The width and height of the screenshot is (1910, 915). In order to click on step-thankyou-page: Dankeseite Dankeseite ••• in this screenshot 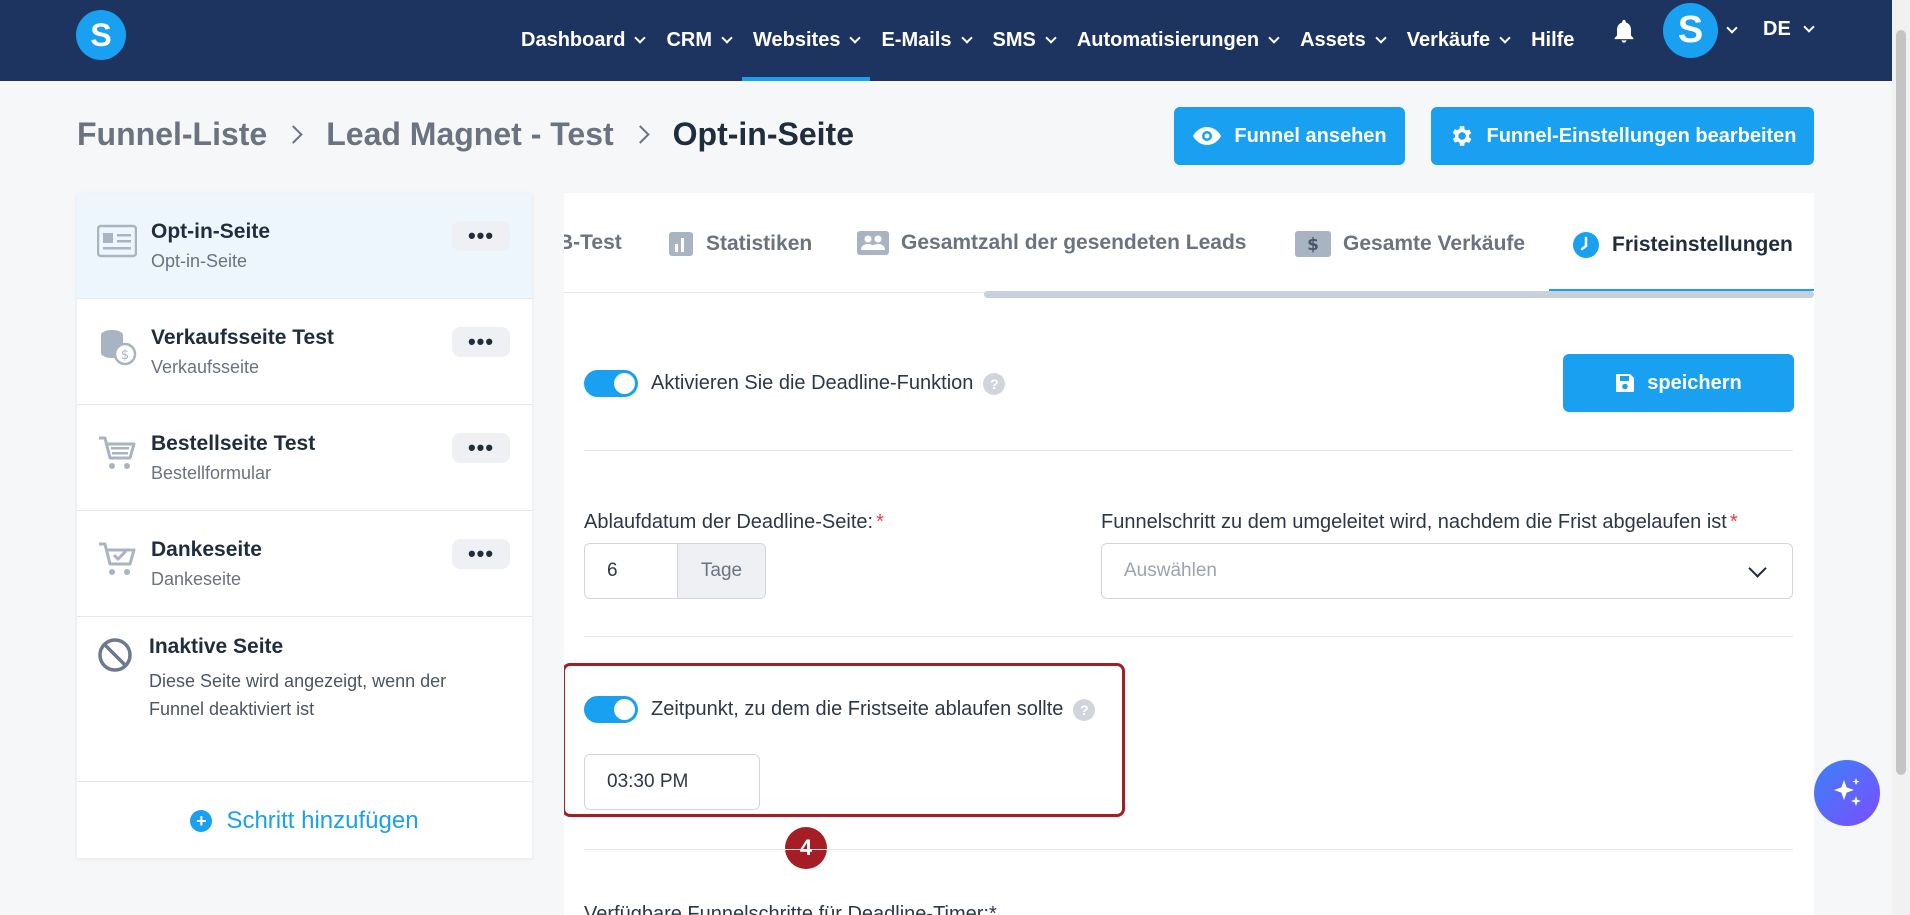, I will do `click(304, 564)`.